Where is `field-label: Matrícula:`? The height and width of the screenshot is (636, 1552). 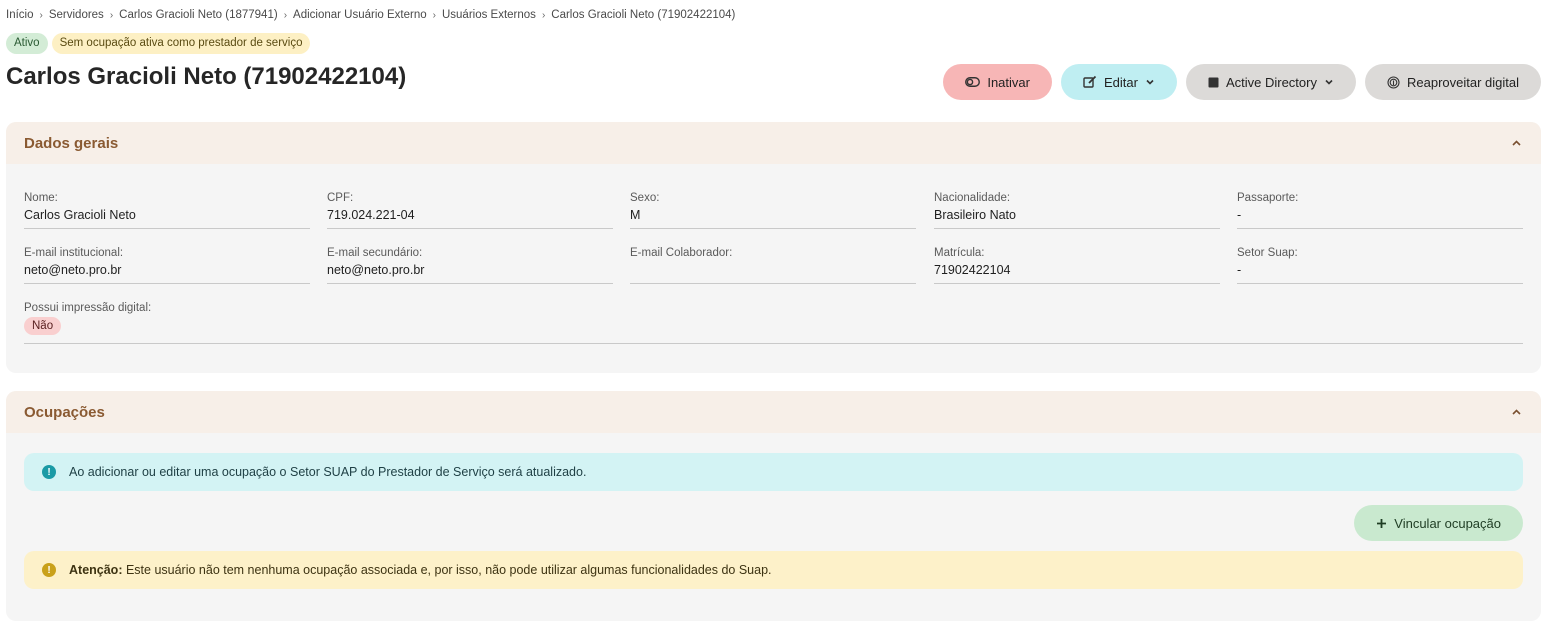
field-label: Matrícula: is located at coordinates (959, 253).